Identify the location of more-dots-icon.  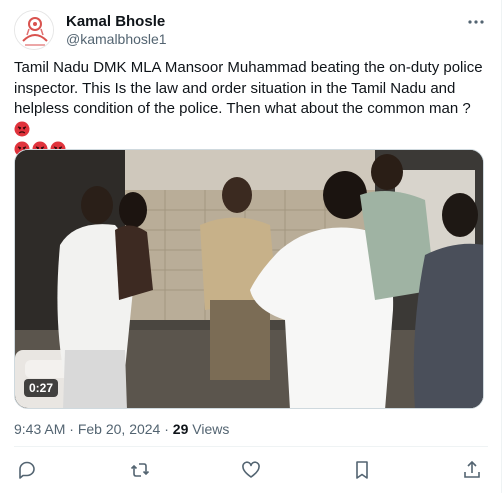
(476, 22).